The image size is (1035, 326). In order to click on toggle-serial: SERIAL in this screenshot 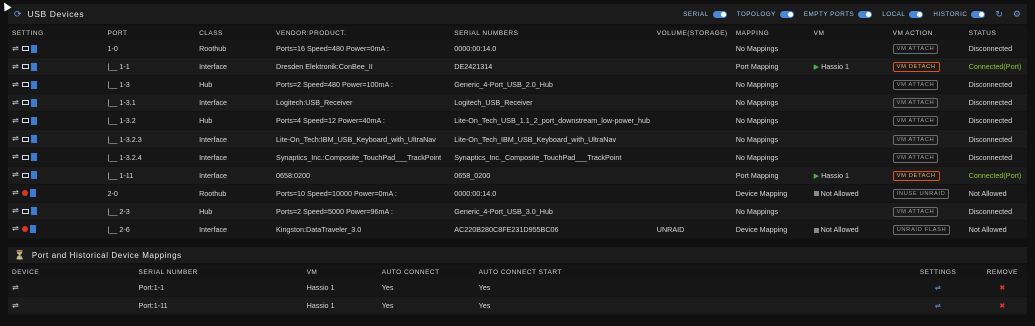, I will do `click(705, 14)`.